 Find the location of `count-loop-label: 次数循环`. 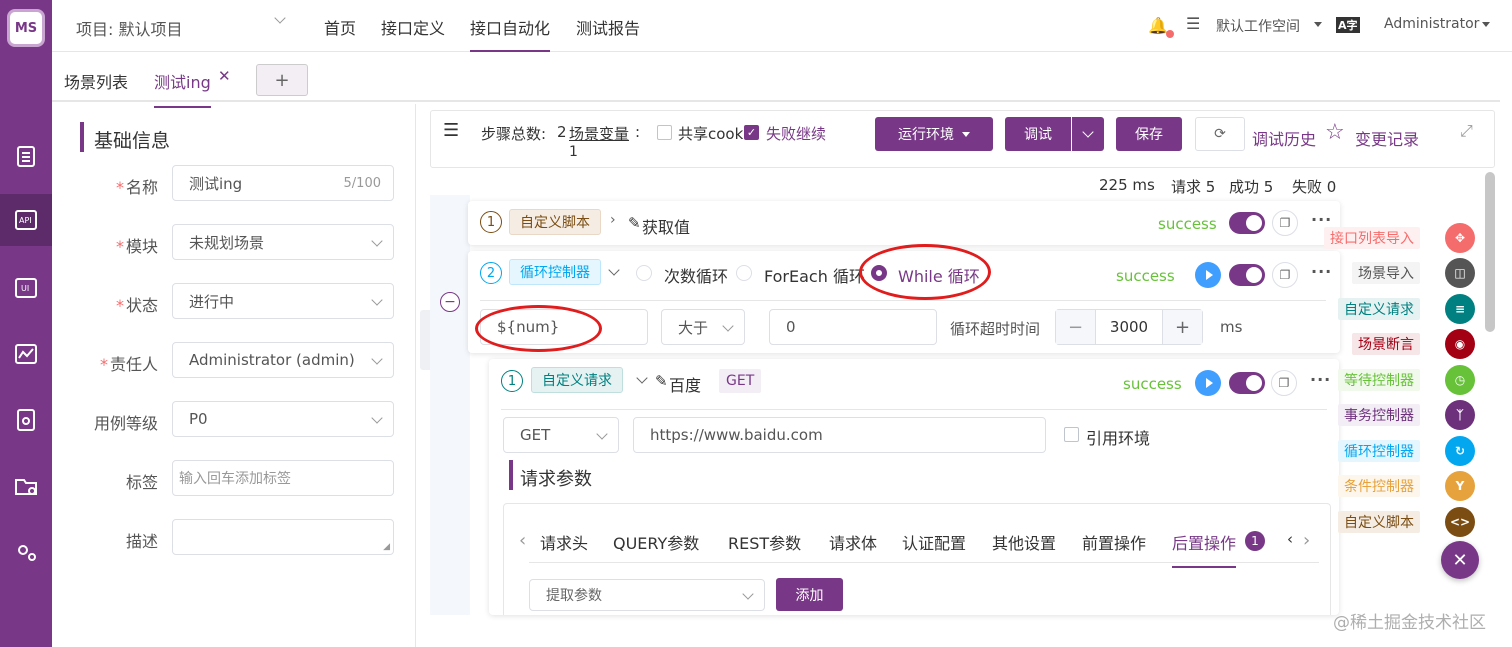

count-loop-label: 次数循环 is located at coordinates (696, 275).